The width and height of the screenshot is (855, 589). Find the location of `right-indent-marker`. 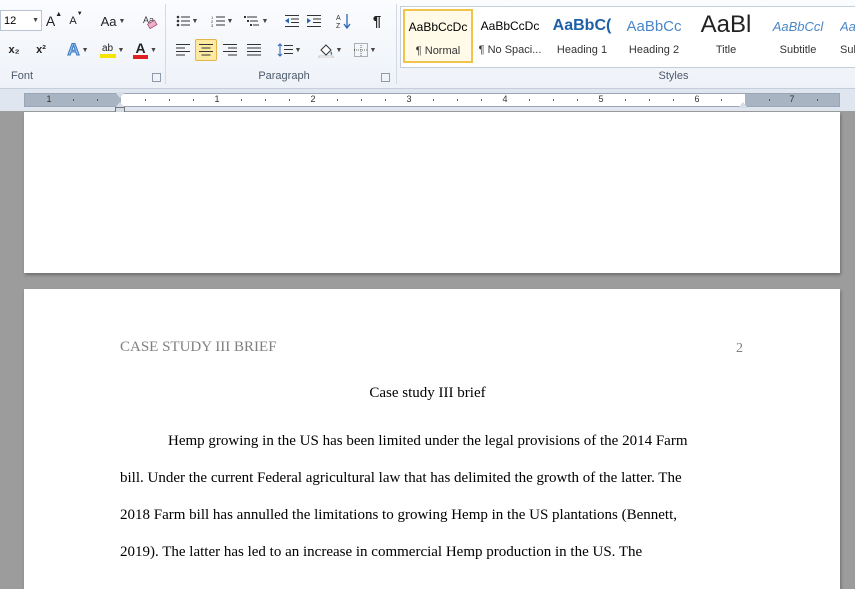

right-indent-marker is located at coordinates (743, 105).